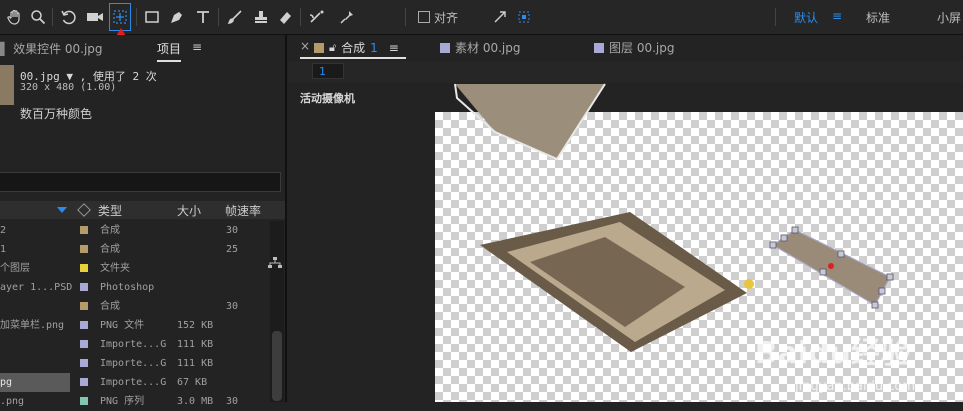 This screenshot has width=963, height=411. Describe the element at coordinates (488, 48) in the screenshot. I see `tab-footage-label: 素材 00.jpg` at that location.